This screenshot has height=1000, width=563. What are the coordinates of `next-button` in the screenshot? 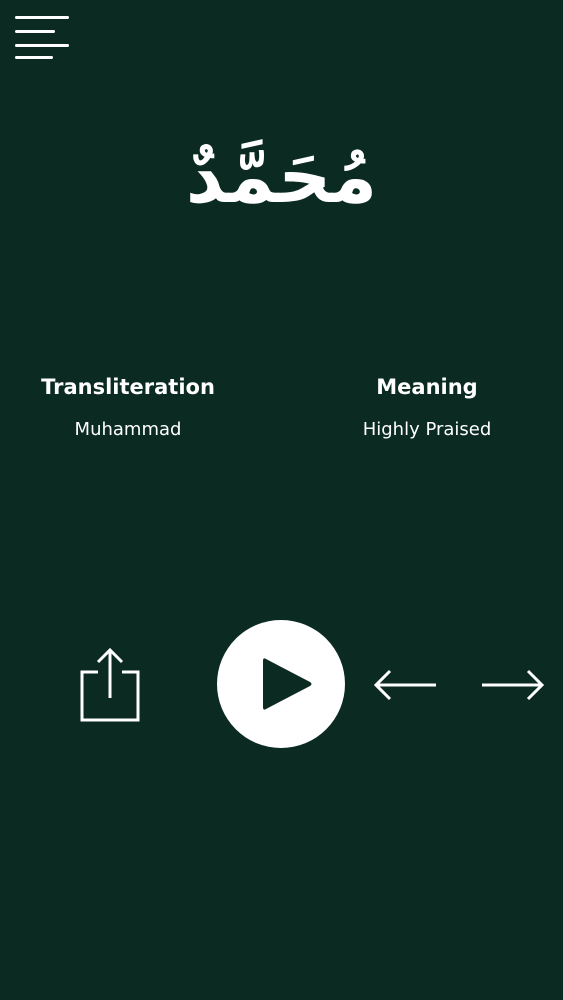 It's located at (511, 685).